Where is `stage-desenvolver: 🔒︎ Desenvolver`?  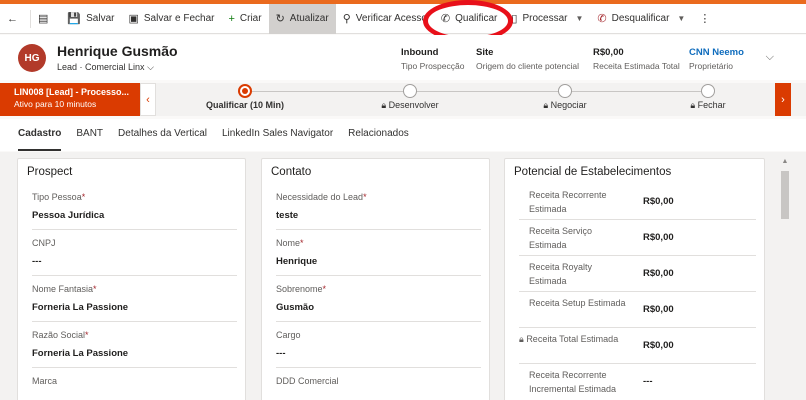 stage-desenvolver: 🔒︎ Desenvolver is located at coordinates (410, 97).